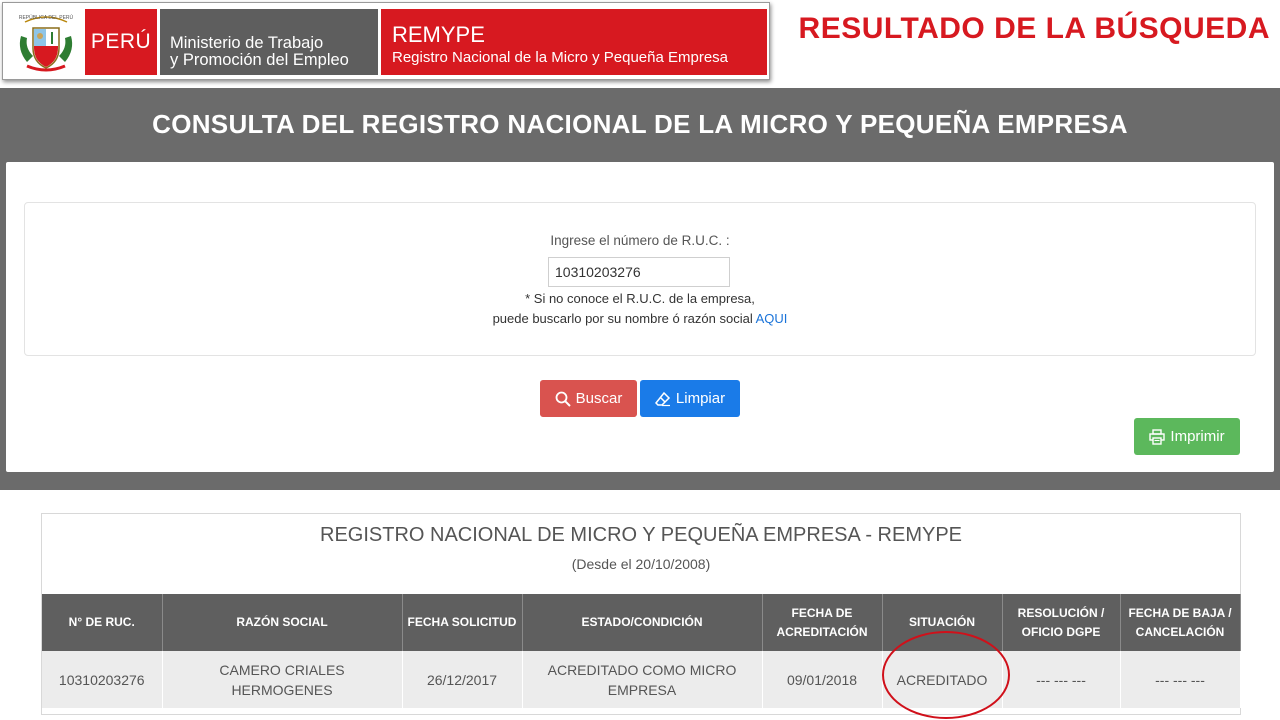  I want to click on cell-fecha-baja: --- --- ---, so click(1180, 679).